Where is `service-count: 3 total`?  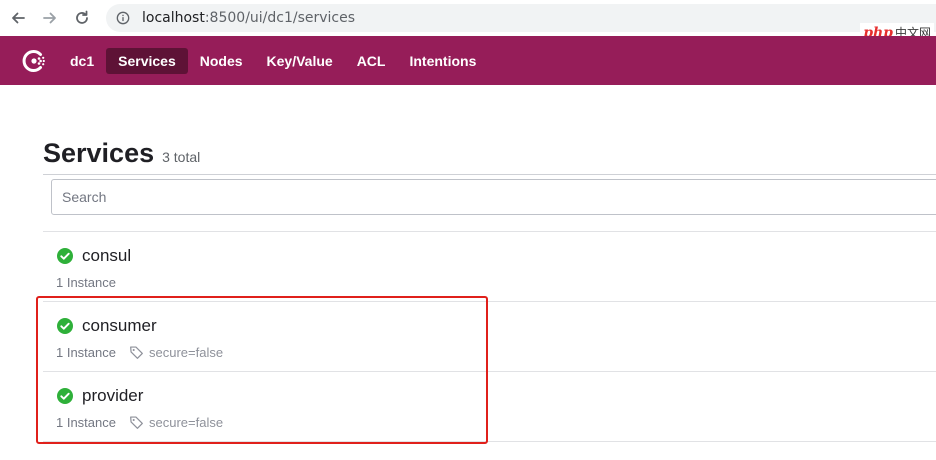 service-count: 3 total is located at coordinates (181, 157).